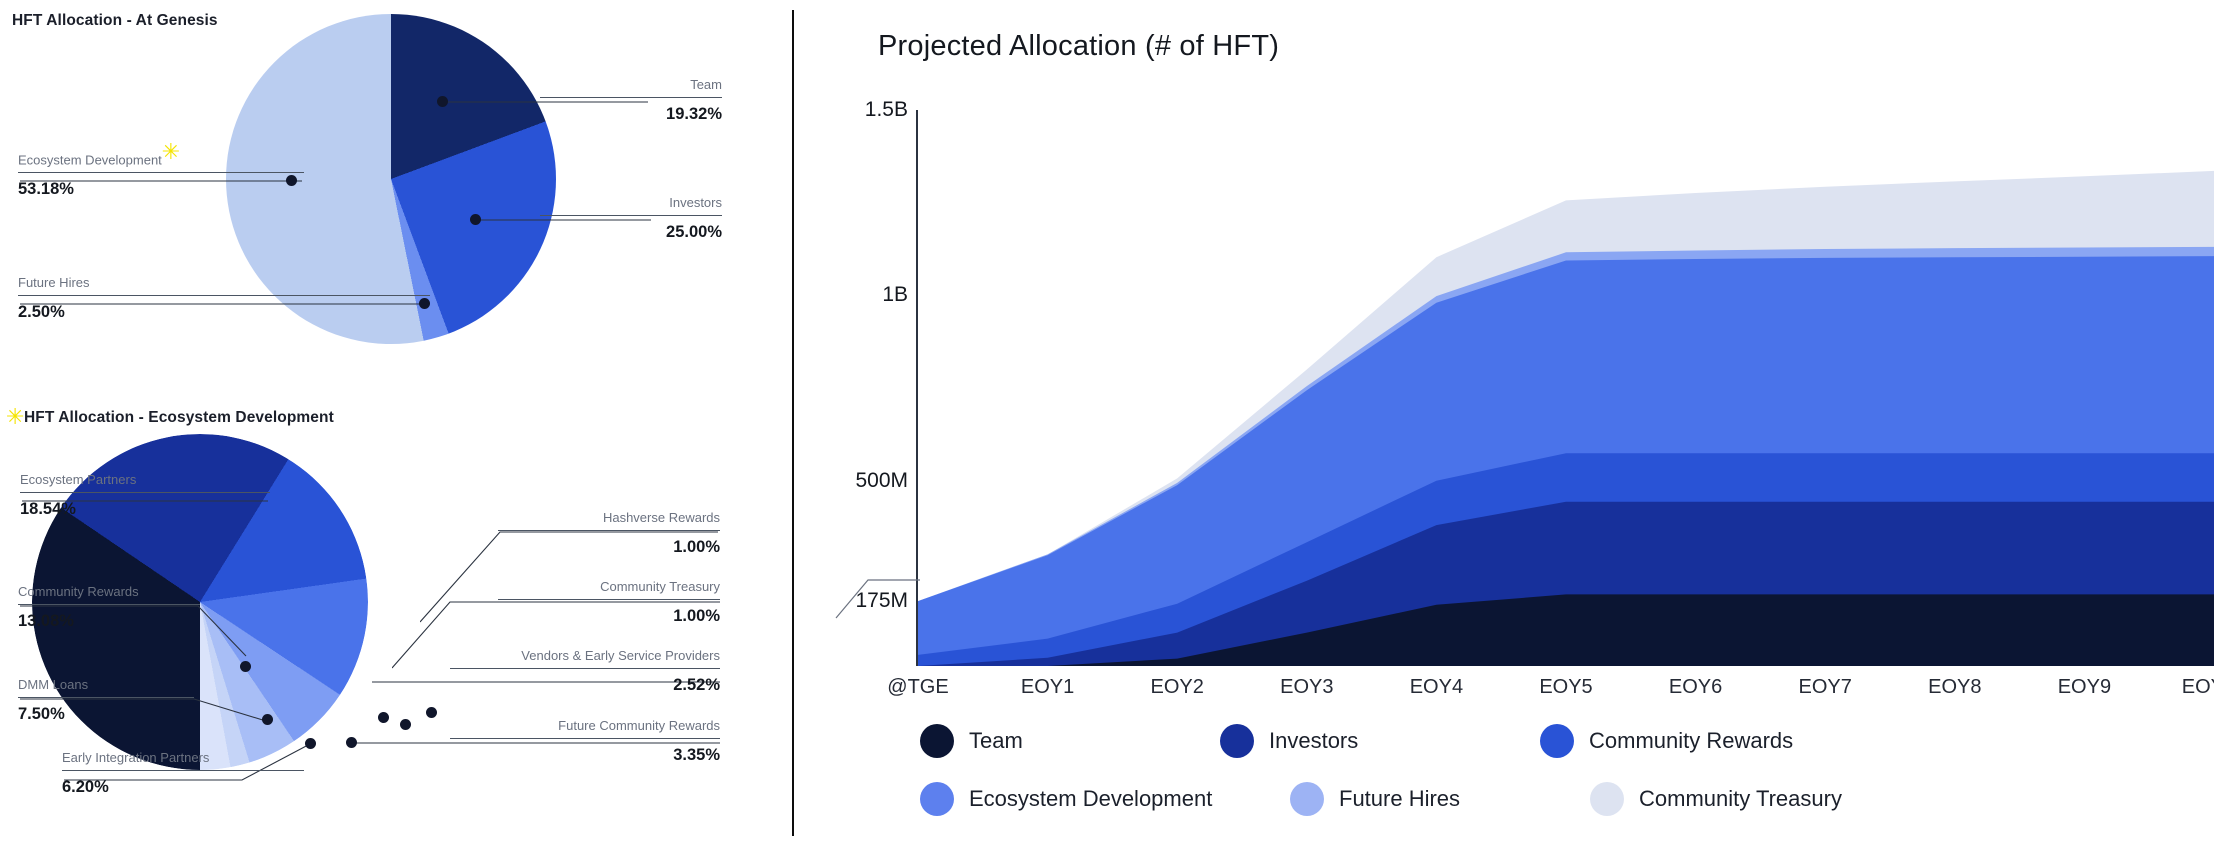 Image resolution: width=2214 pixels, height=864 pixels. I want to click on legend-label: Community Treasury, so click(1740, 798).